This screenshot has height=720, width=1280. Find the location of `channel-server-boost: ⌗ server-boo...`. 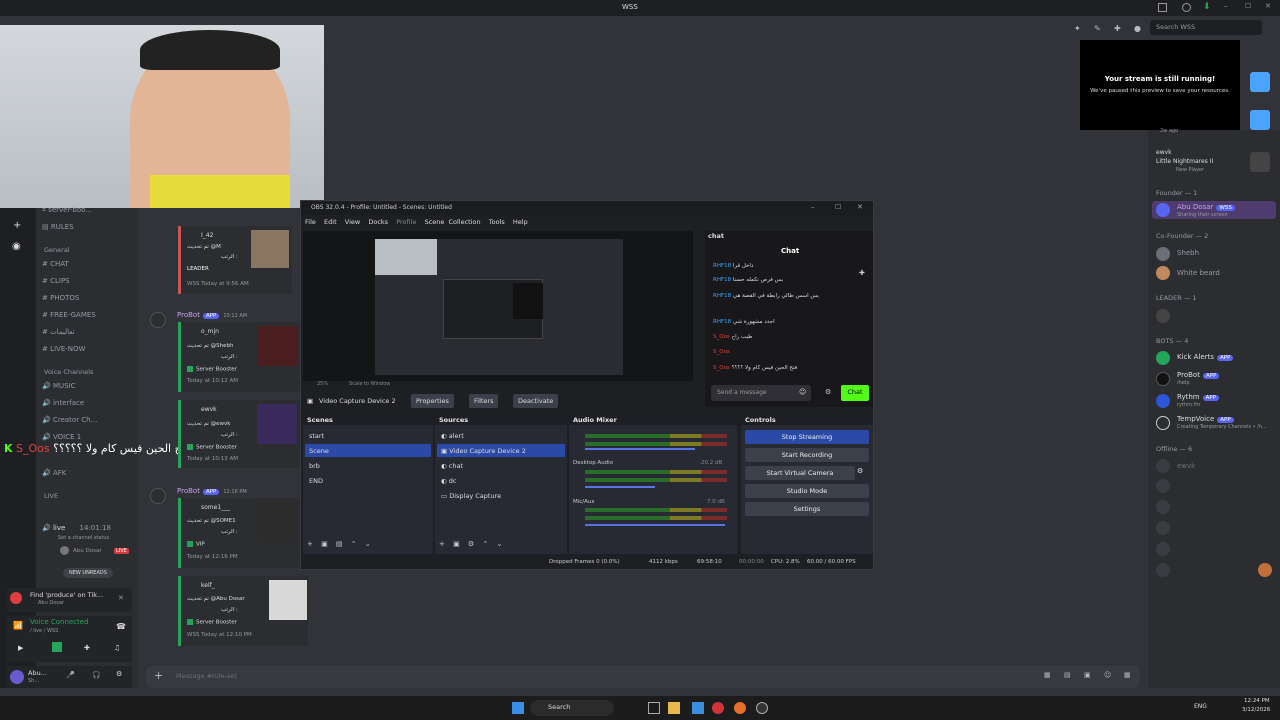

channel-server-boost: ⌗ server-boo... is located at coordinates (67, 210).